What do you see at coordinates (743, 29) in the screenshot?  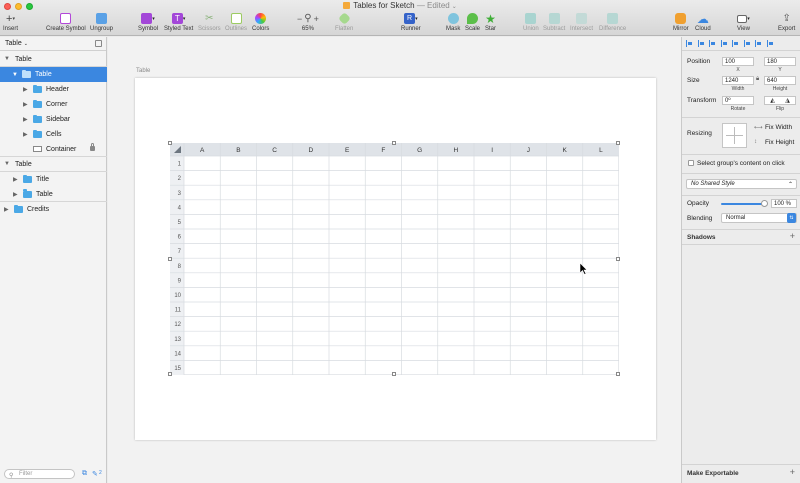 I see `view-label: View` at bounding box center [743, 29].